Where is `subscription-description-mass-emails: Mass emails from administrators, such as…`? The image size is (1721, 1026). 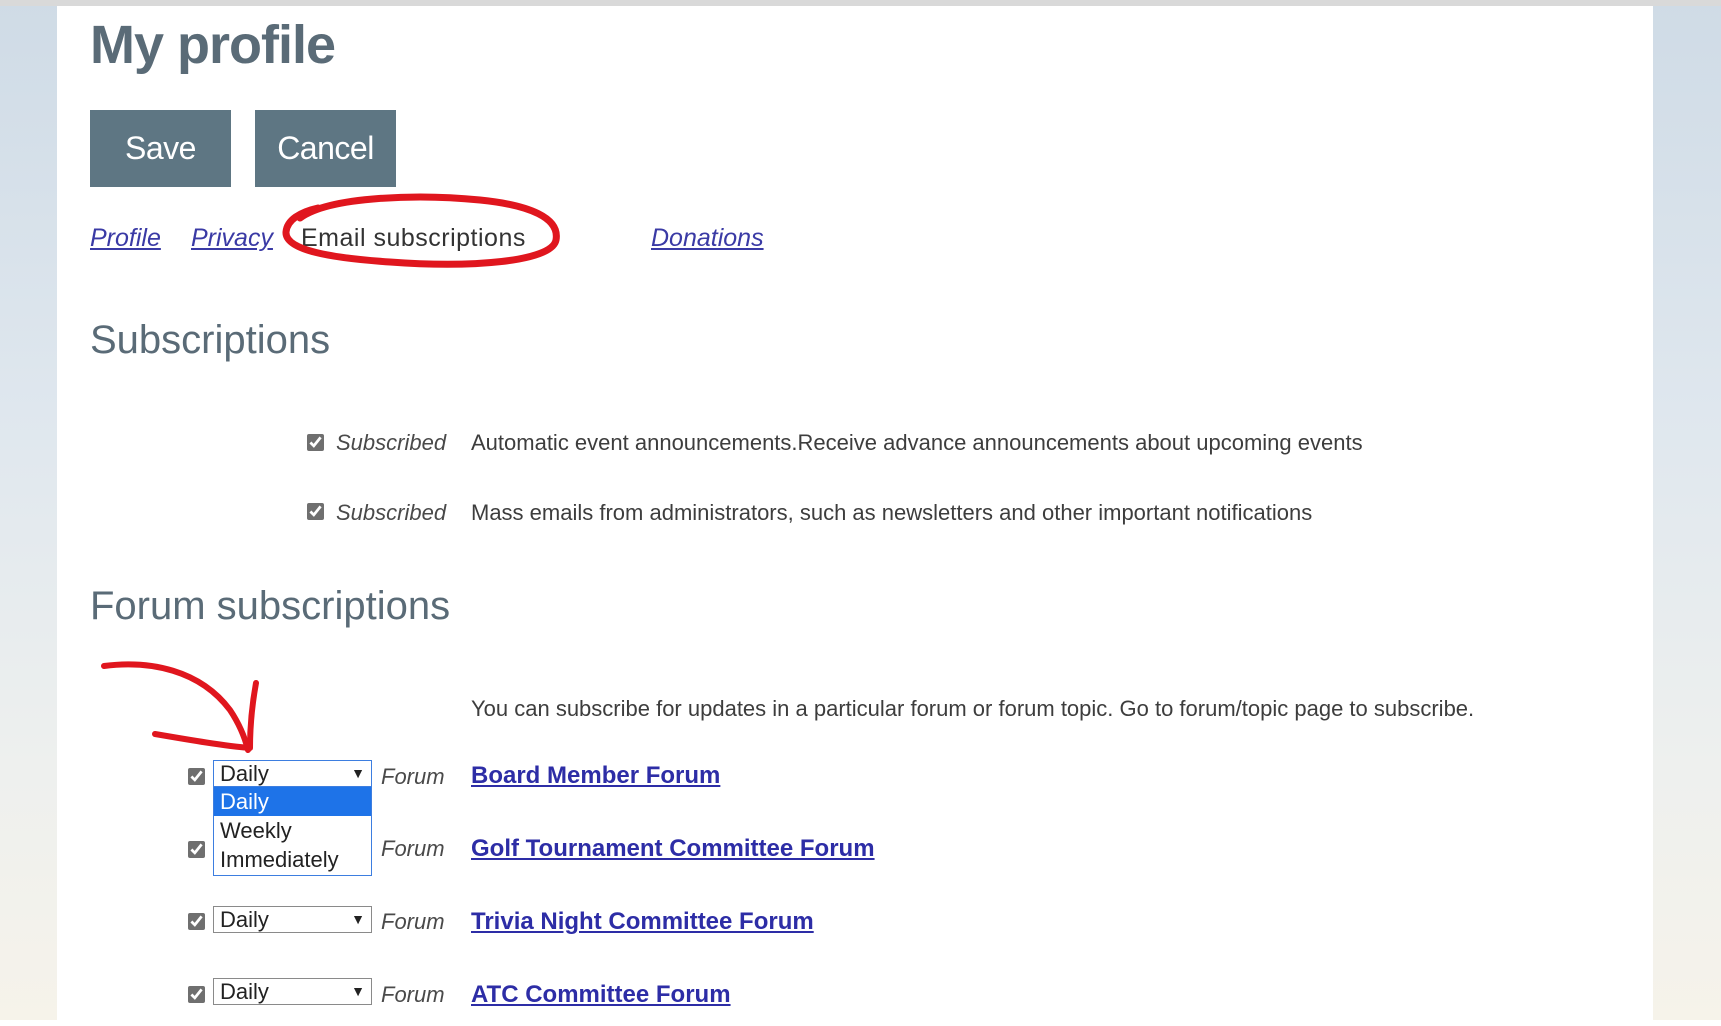 subscription-description-mass-emails: Mass emails from administrators, such as… is located at coordinates (892, 512).